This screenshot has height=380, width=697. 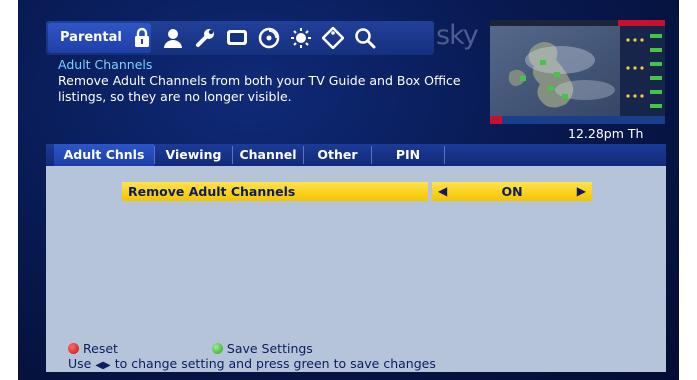 What do you see at coordinates (337, 155) in the screenshot?
I see `tab-other: Other` at bounding box center [337, 155].